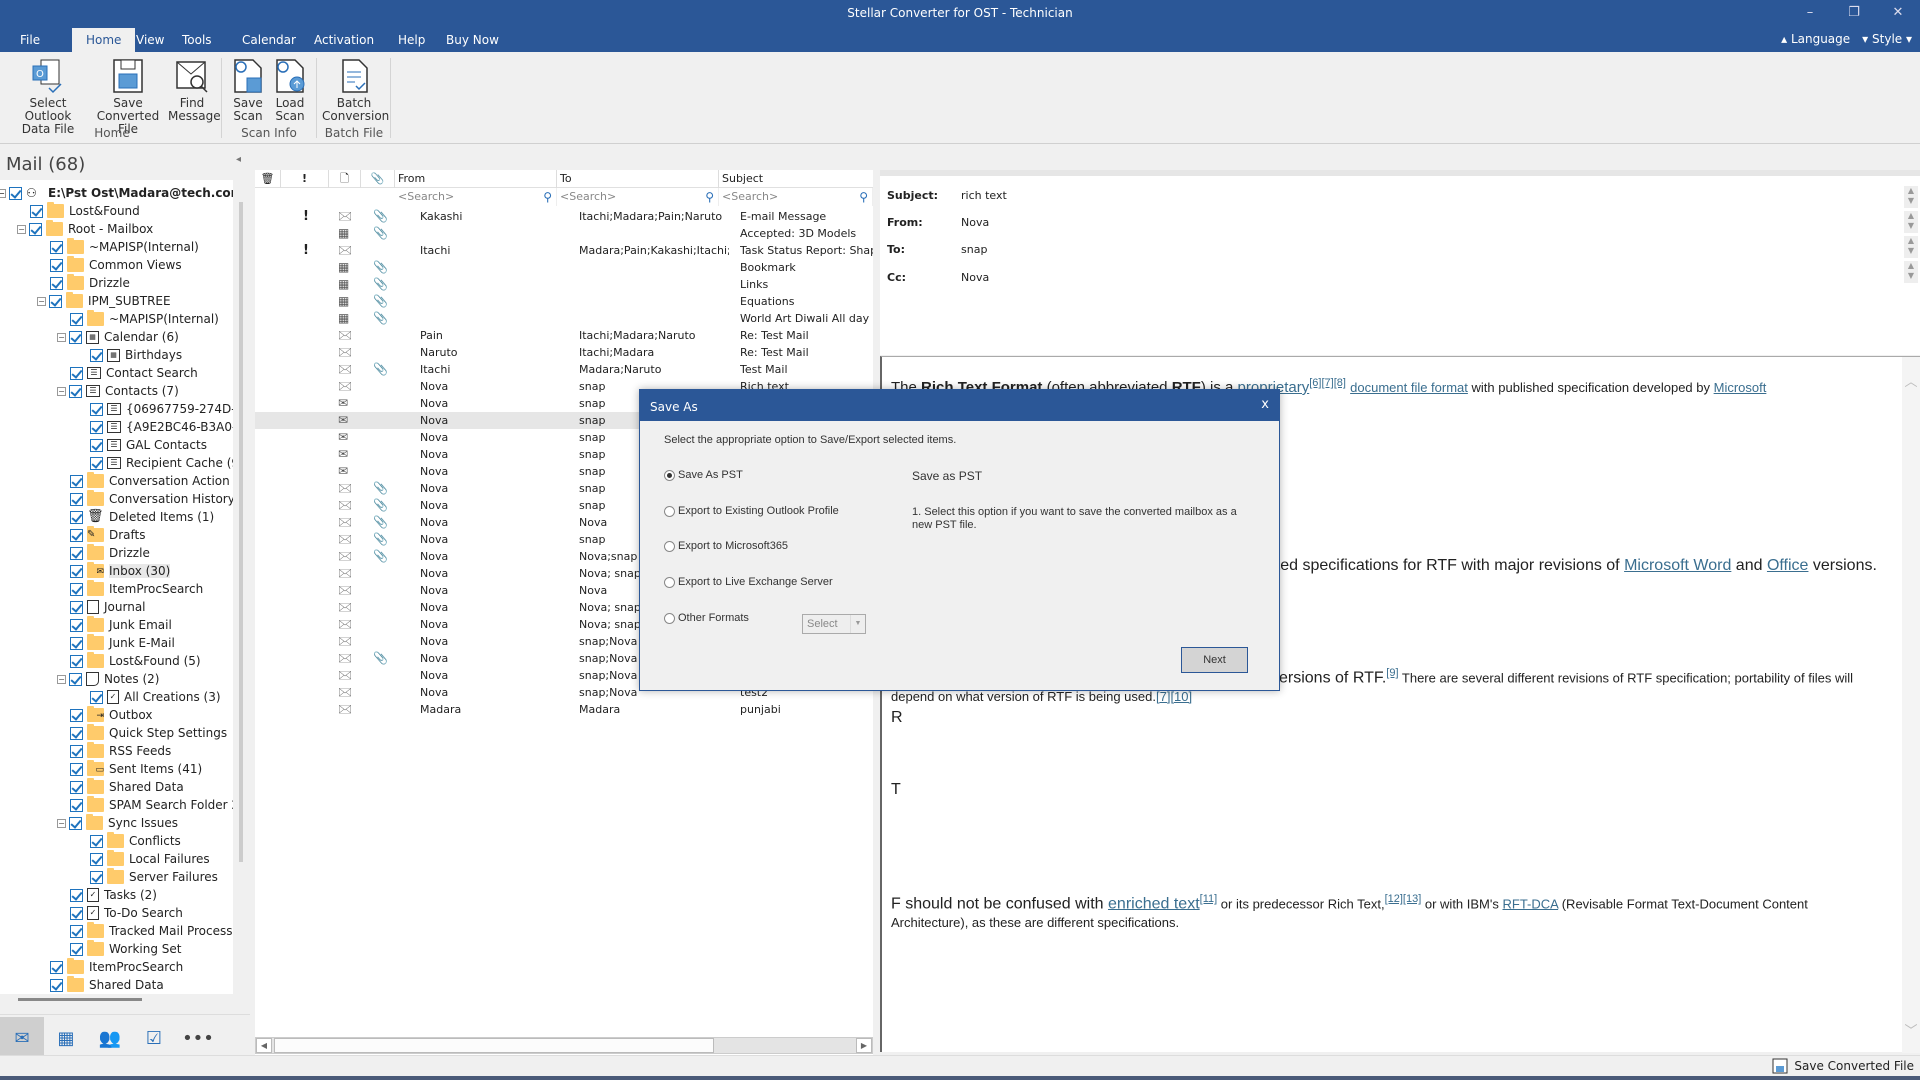 This screenshot has width=1920, height=1080. Describe the element at coordinates (154, 877) in the screenshot. I see `tree-item: Server Failures` at that location.